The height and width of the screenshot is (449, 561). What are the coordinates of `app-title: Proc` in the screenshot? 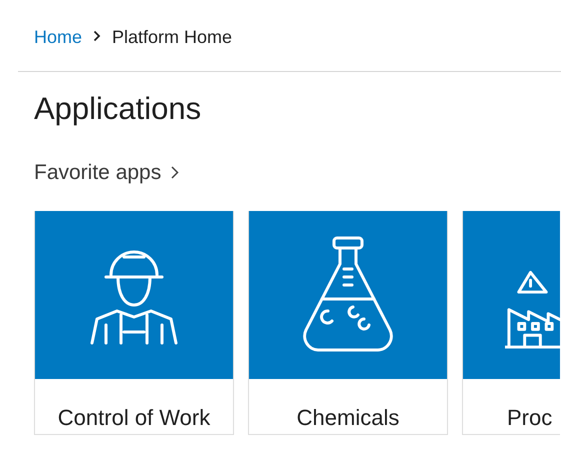 It's located at (529, 417).